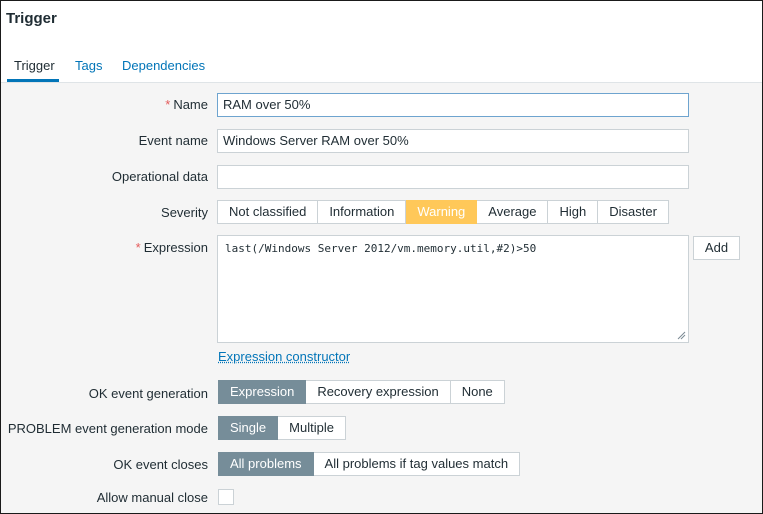 The image size is (763, 514). Describe the element at coordinates (268, 212) in the screenshot. I see `severity-not-classified: Not classified` at that location.